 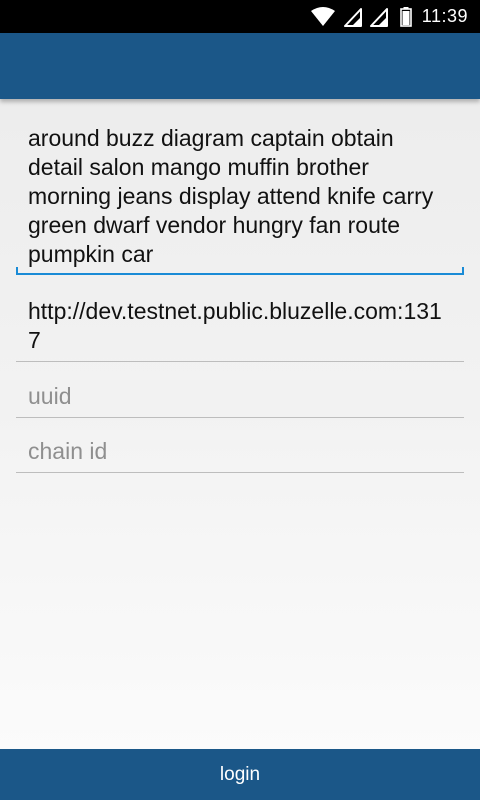 What do you see at coordinates (323, 17) in the screenshot?
I see `wifi-icon` at bounding box center [323, 17].